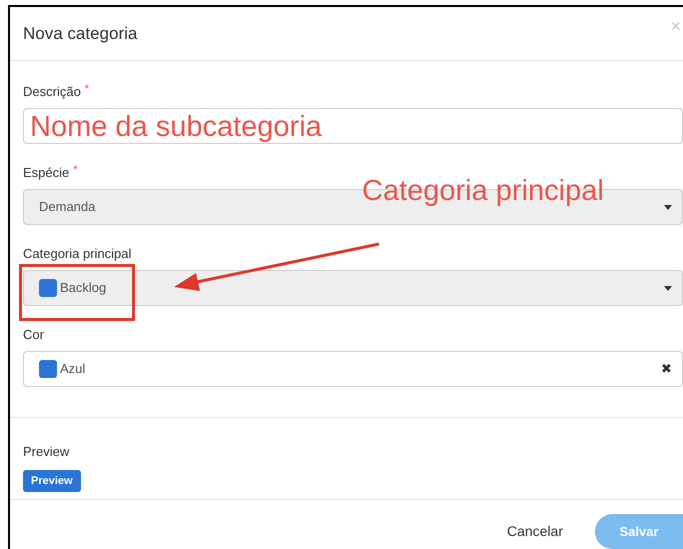 This screenshot has height=549, width=683. I want to click on field-label: Descrição, so click(52, 91).